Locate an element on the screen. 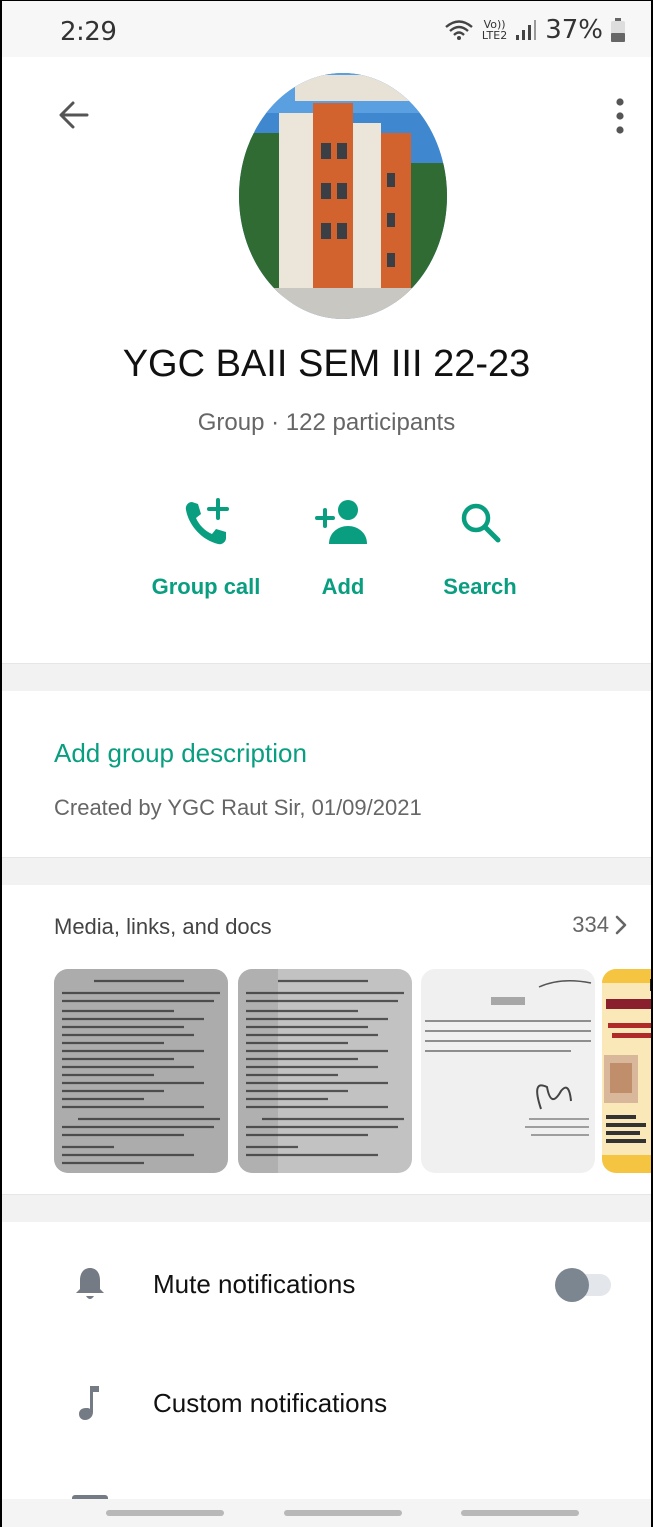 This screenshot has width=653, height=1527. arrow-left-icon is located at coordinates (74, 115).